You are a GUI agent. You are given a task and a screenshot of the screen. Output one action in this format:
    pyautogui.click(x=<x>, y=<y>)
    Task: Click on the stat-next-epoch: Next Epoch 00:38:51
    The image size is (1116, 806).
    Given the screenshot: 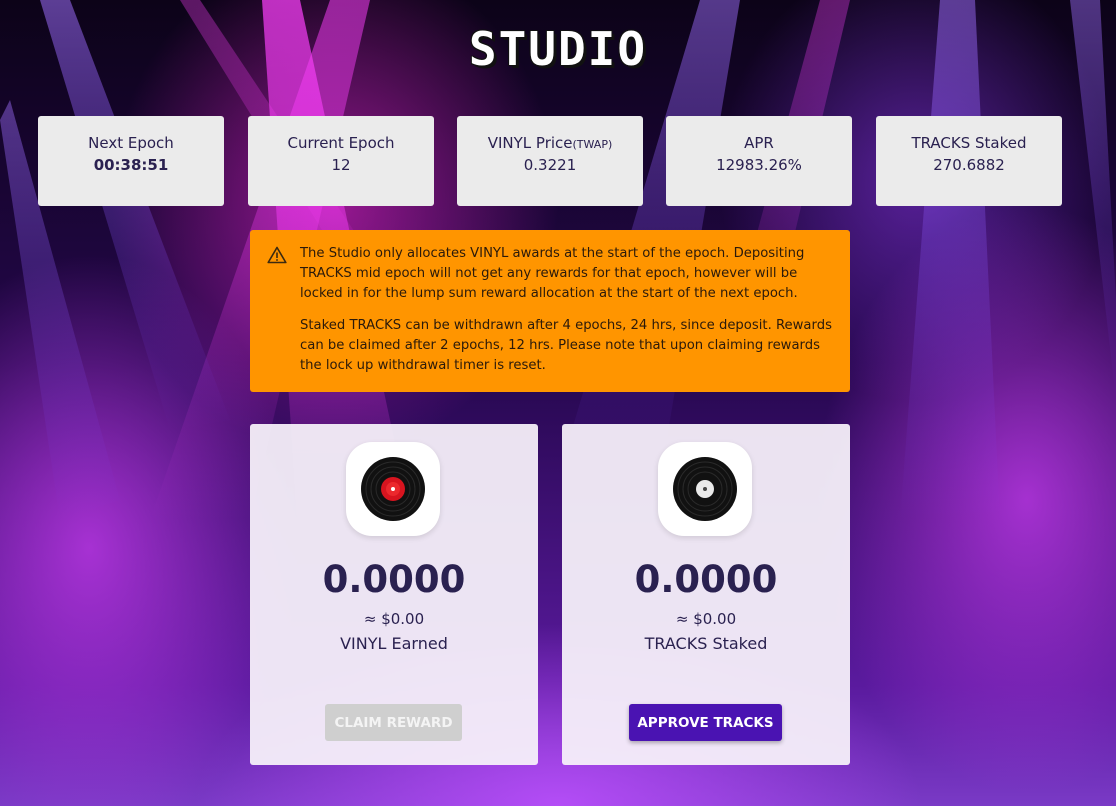 What is the action you would take?
    pyautogui.click(x=131, y=161)
    